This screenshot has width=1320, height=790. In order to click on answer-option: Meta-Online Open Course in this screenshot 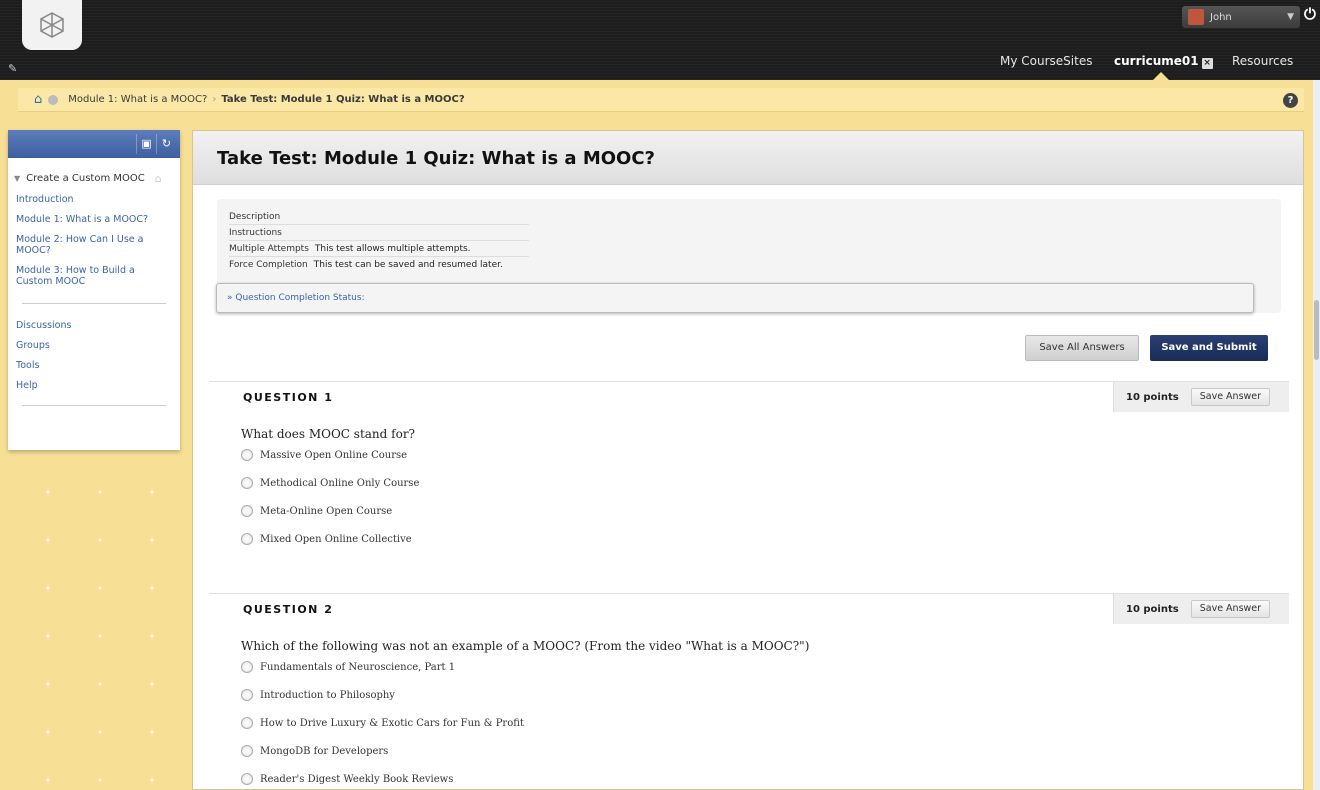, I will do `click(765, 511)`.